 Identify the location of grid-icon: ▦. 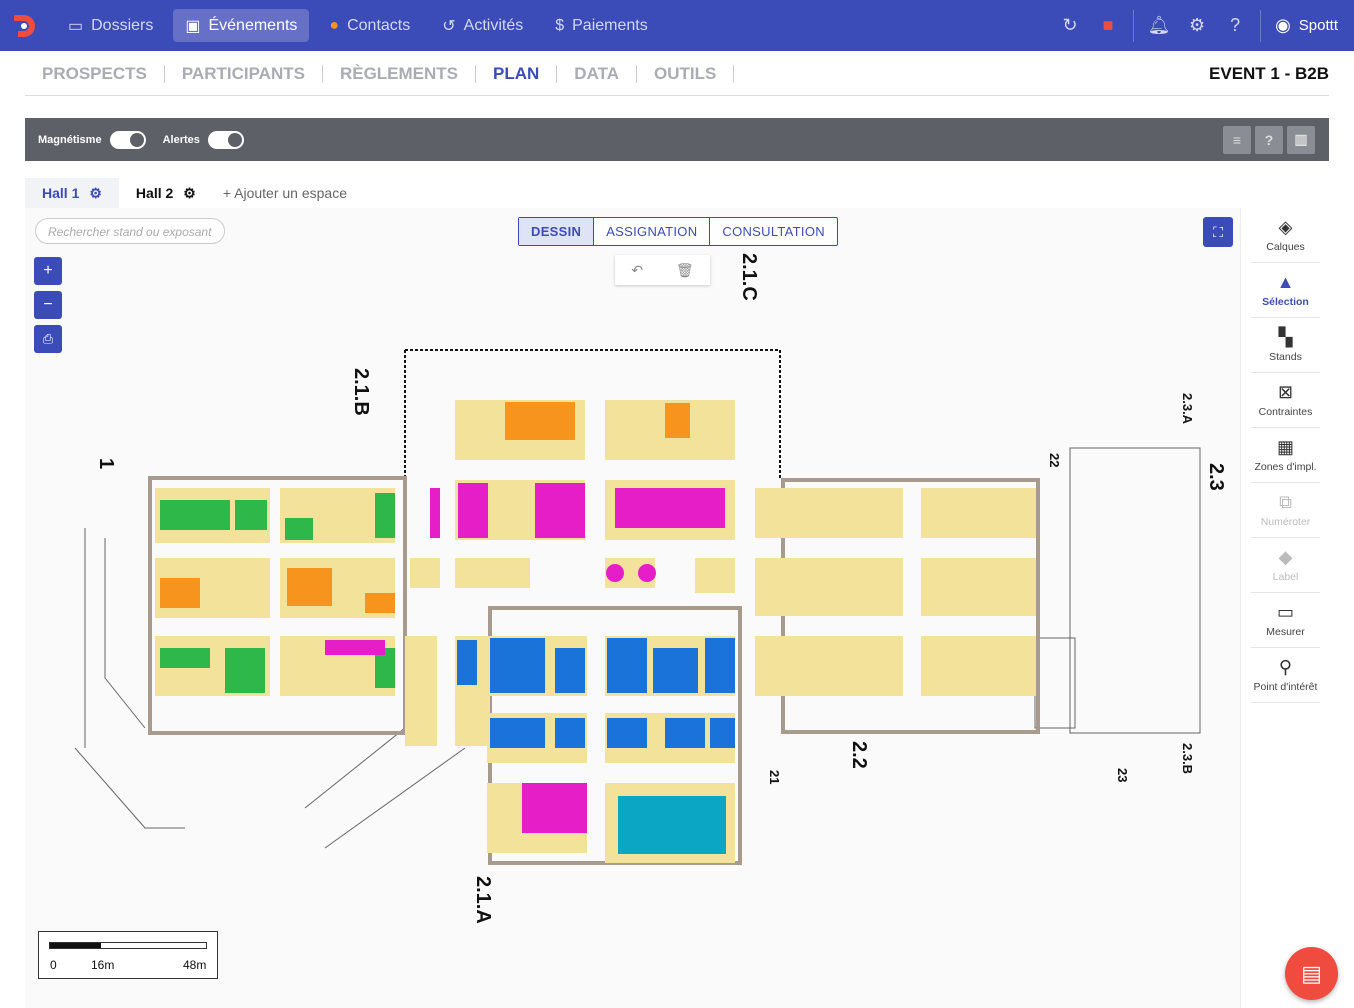
(1285, 446).